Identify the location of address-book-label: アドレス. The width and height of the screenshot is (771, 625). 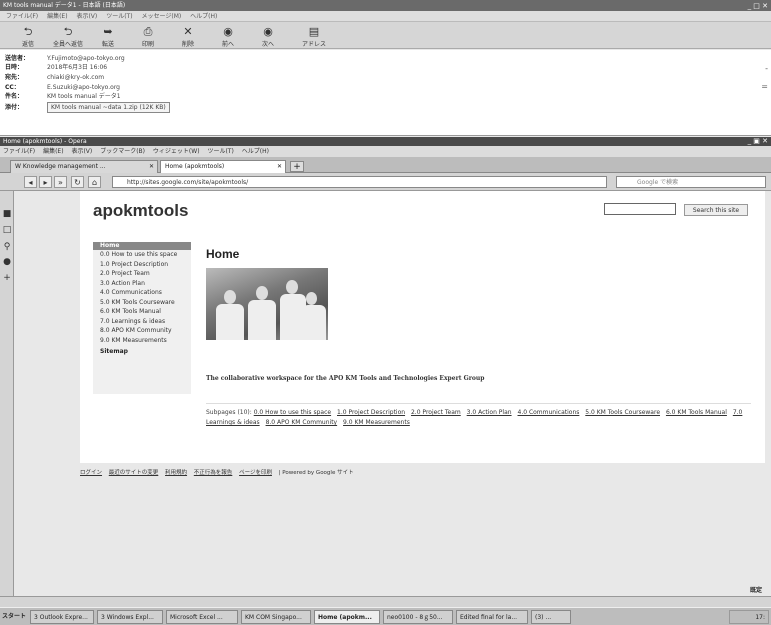
(313, 44).